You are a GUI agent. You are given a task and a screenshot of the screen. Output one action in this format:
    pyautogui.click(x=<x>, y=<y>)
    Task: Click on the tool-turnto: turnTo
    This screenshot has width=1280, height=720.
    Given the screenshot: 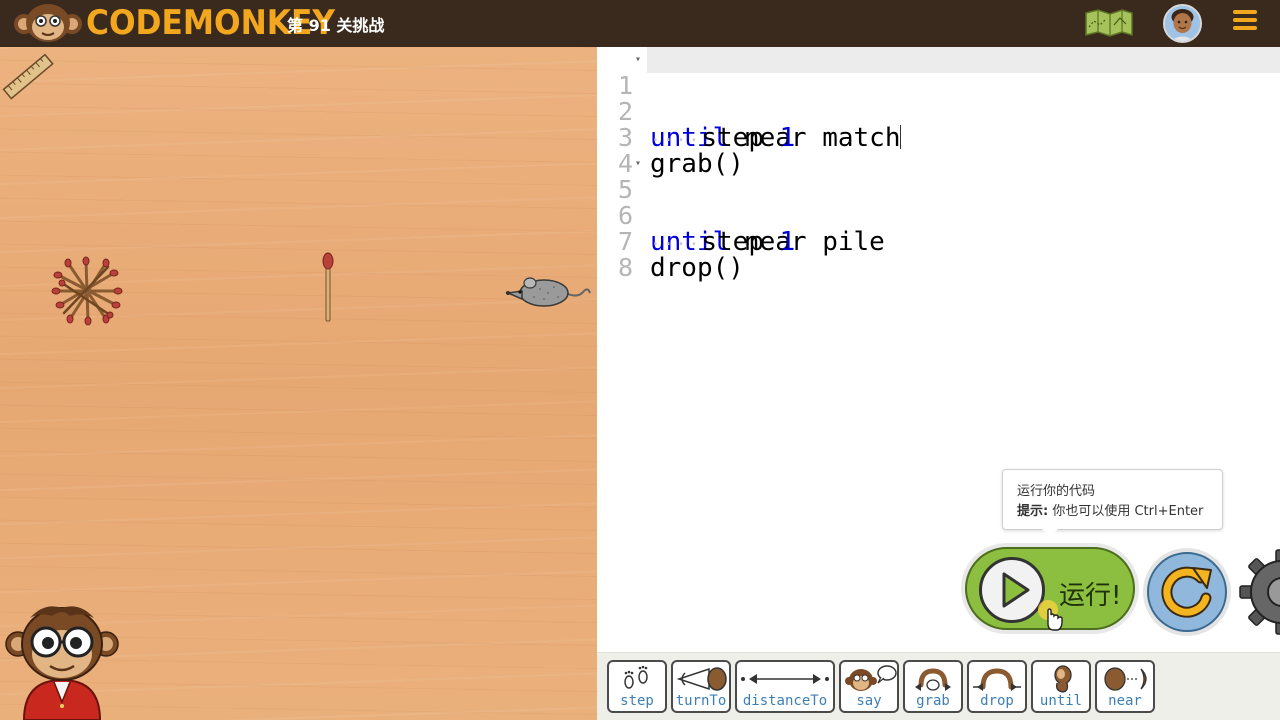 What is the action you would take?
    pyautogui.click(x=701, y=686)
    